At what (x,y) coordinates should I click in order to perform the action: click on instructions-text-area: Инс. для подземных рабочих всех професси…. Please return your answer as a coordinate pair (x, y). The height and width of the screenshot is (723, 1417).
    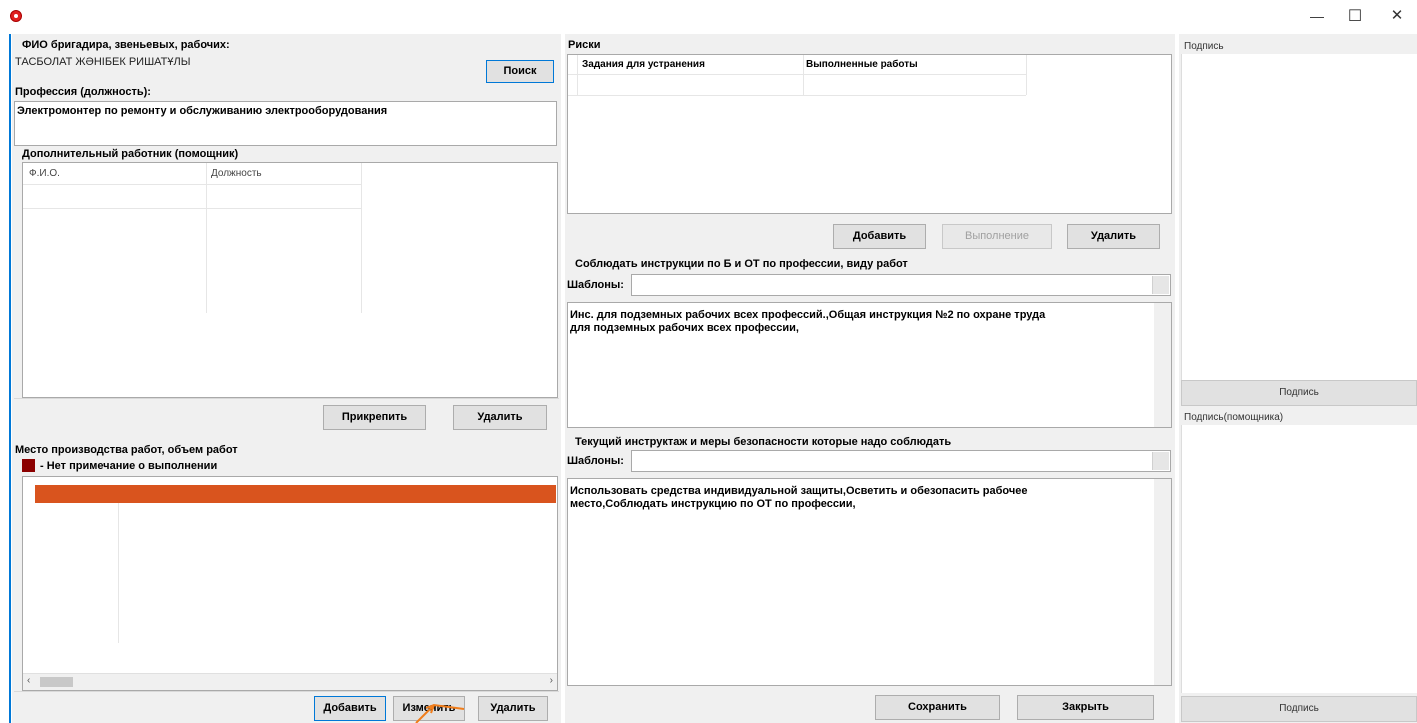
    Looking at the image, I should click on (869, 365).